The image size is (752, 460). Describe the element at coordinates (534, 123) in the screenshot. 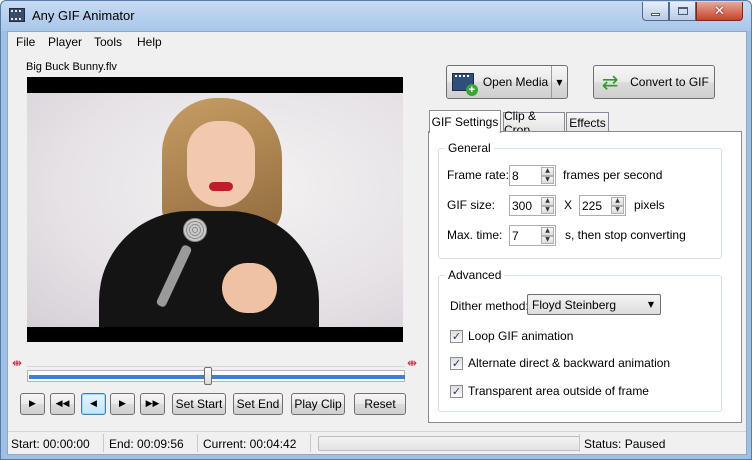

I see `tab-clip-crop: Clip & Crop` at that location.